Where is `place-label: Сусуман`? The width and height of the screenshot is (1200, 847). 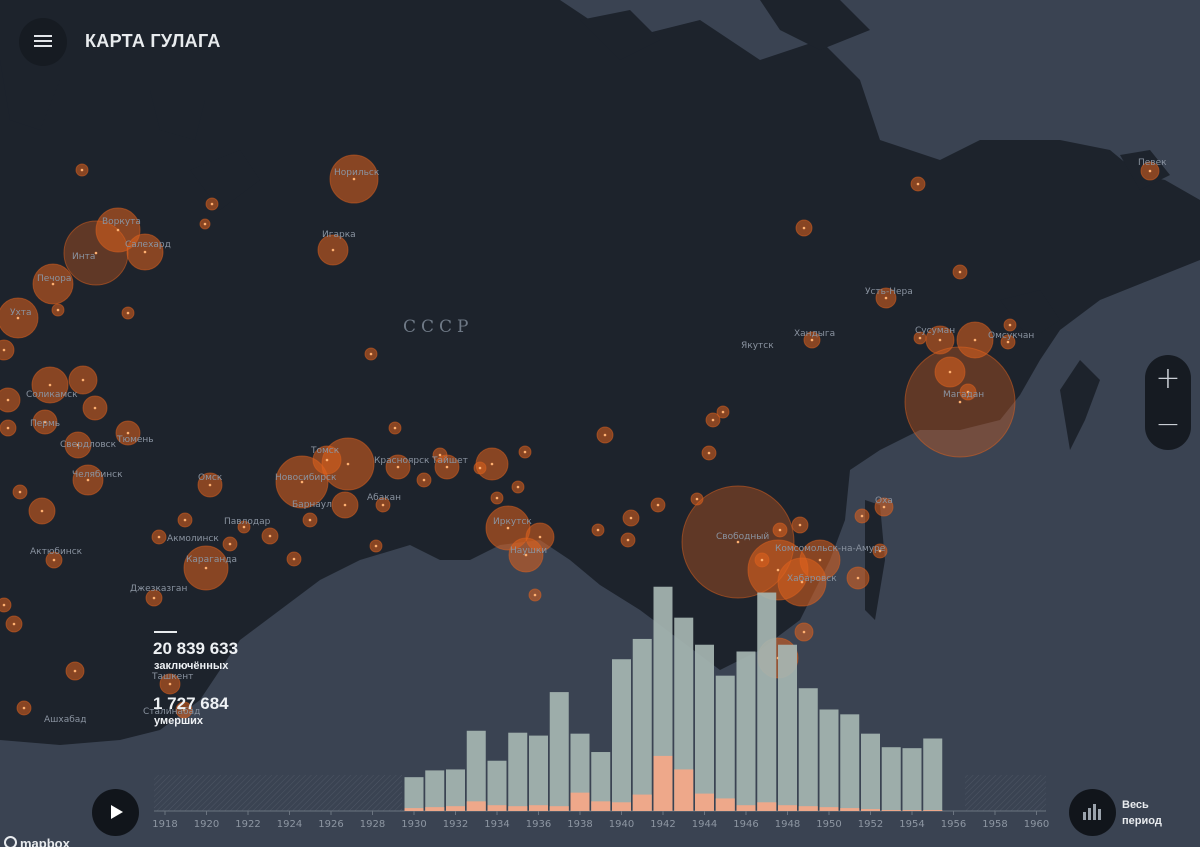
place-label: Сусуман is located at coordinates (935, 331).